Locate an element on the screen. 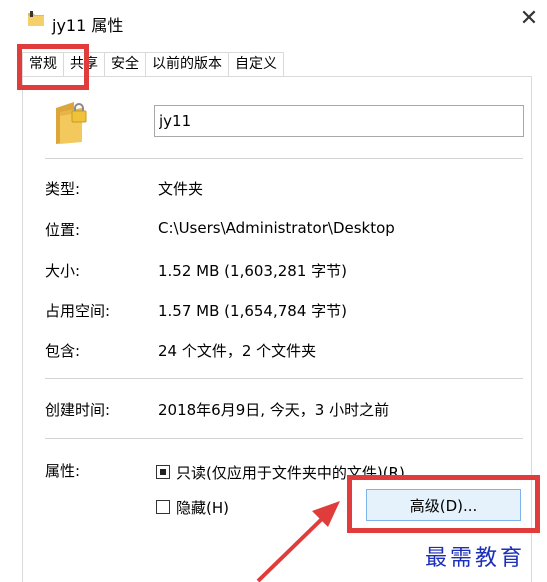 This screenshot has width=547, height=582. watermark-logo: 最需教育 is located at coordinates (475, 558).